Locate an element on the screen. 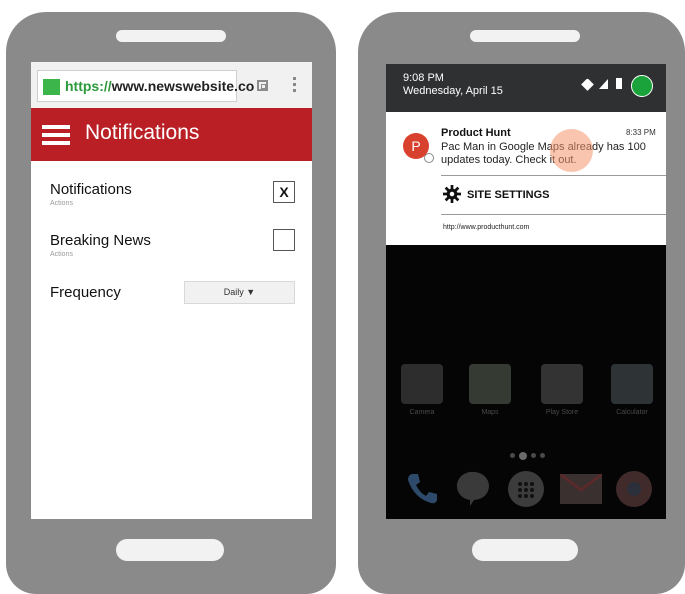 This screenshot has height=594, width=685. right-phone-home-button is located at coordinates (525, 550).